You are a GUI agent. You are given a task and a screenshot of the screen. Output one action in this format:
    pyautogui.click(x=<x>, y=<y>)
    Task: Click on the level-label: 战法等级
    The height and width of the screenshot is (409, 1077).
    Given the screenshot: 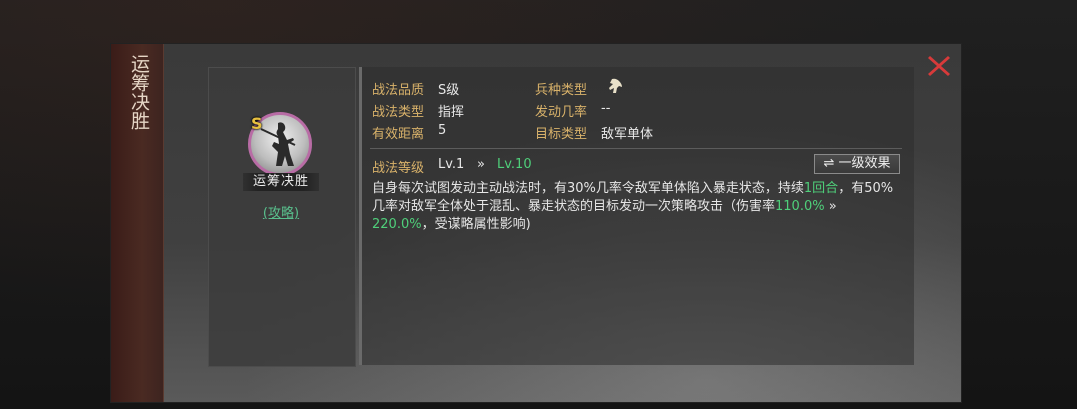 What is the action you would take?
    pyautogui.click(x=398, y=168)
    